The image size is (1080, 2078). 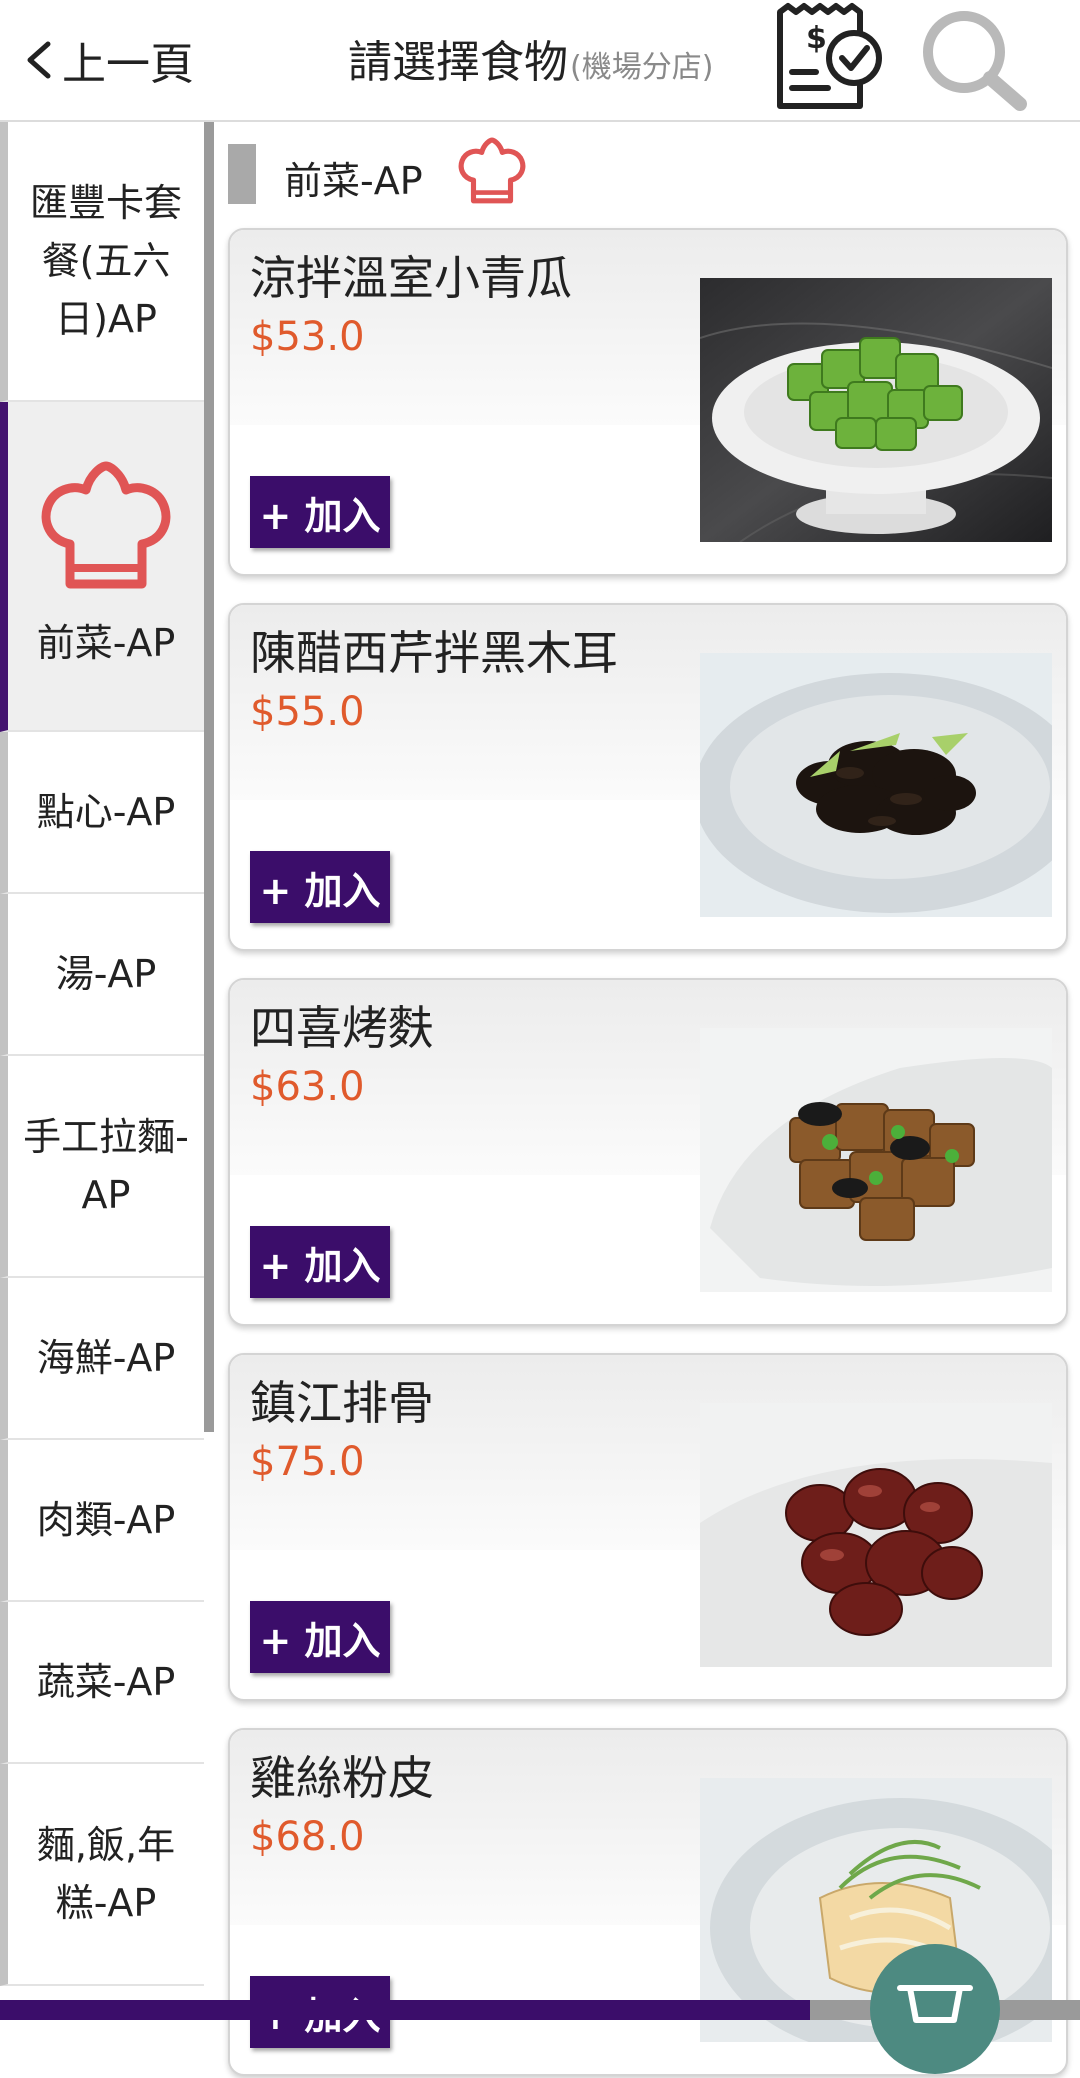 I want to click on food-card: 陳醋西芹拌黑木耳 $55.0 + 加入, so click(x=648, y=777).